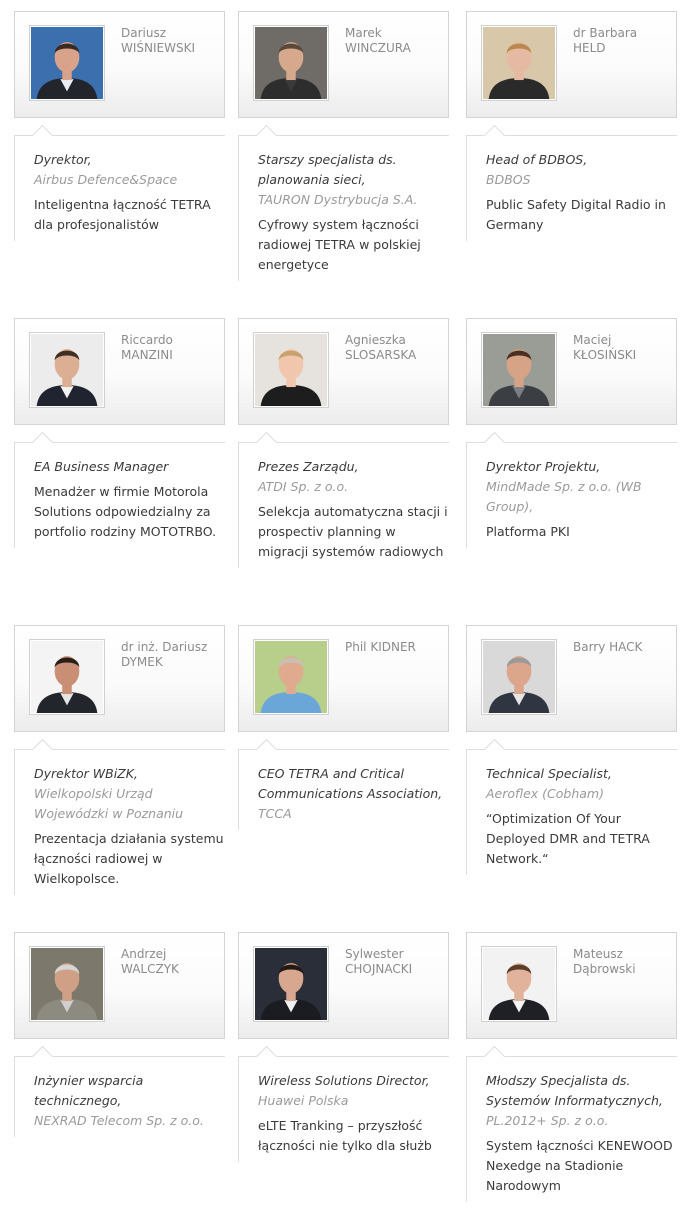  I want to click on speaker-card: Phil KIDNER, so click(343, 678).